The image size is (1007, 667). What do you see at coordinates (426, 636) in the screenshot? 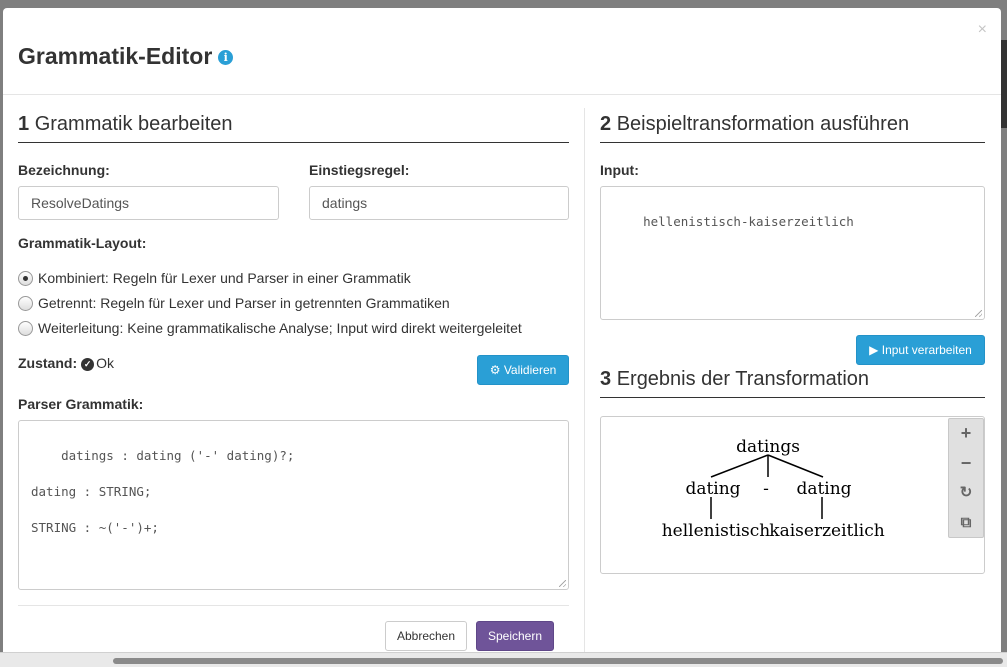
I see `cancel-button: Abbrechen` at bounding box center [426, 636].